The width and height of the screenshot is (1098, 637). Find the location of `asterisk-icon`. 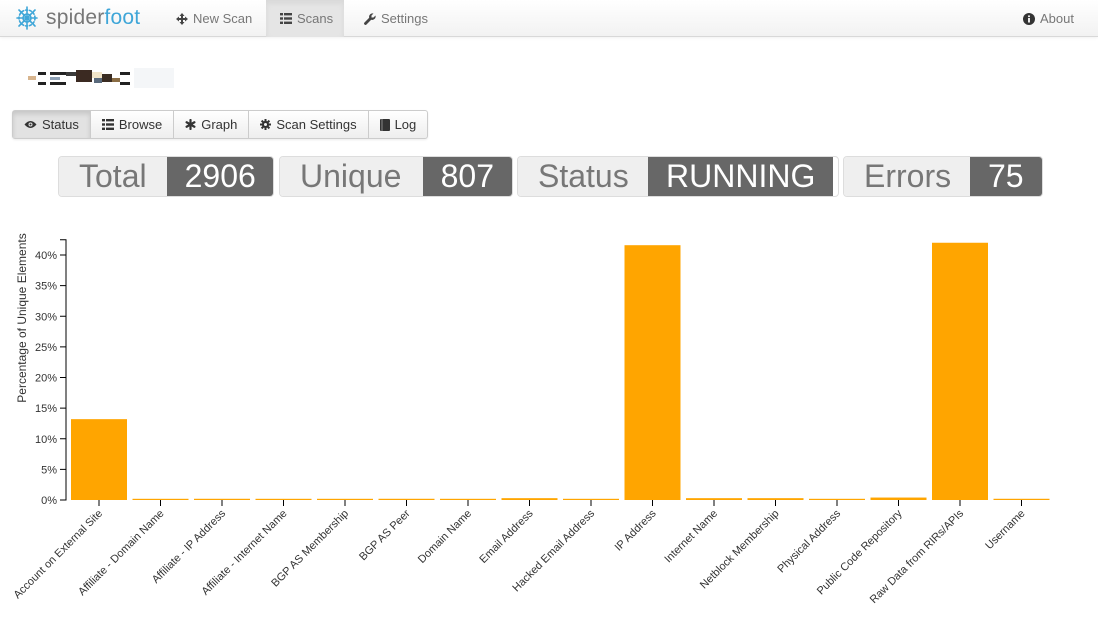

asterisk-icon is located at coordinates (190, 124).